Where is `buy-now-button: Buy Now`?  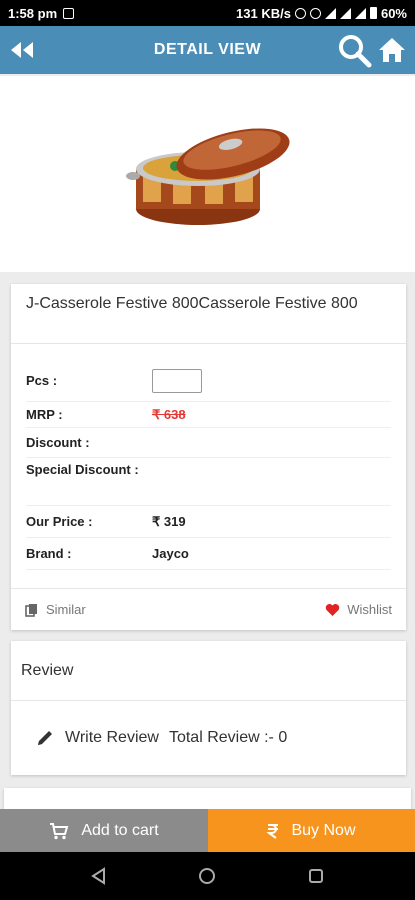 buy-now-button: Buy Now is located at coordinates (311, 830).